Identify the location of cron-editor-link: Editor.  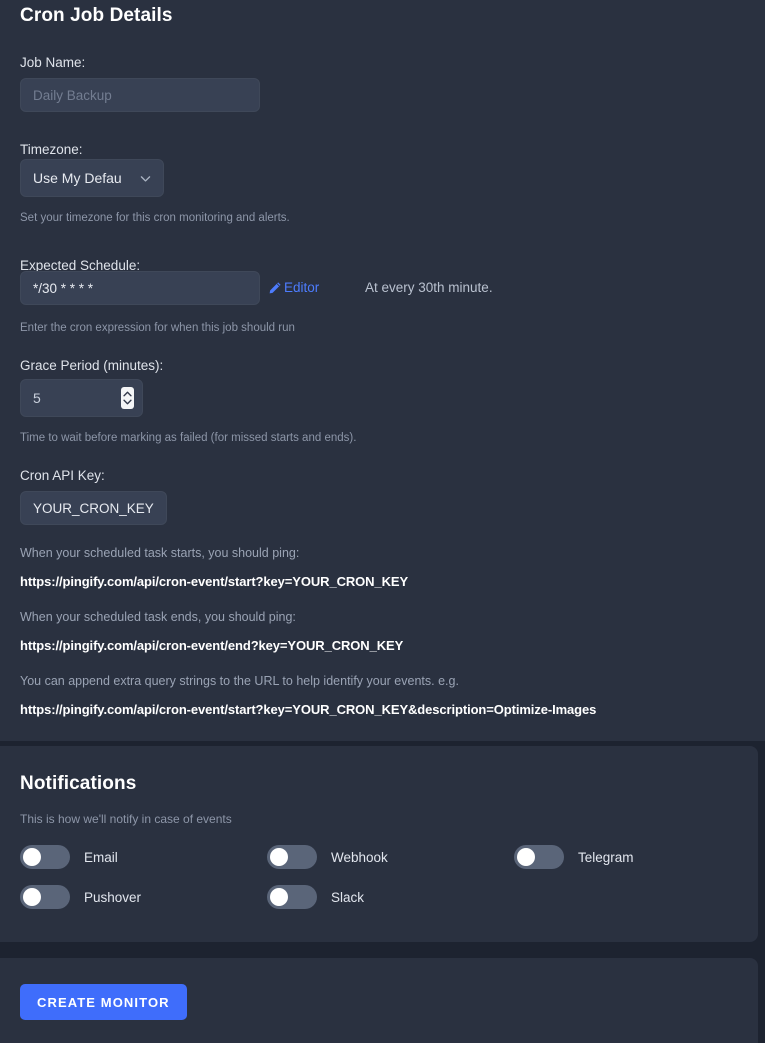
(293, 287).